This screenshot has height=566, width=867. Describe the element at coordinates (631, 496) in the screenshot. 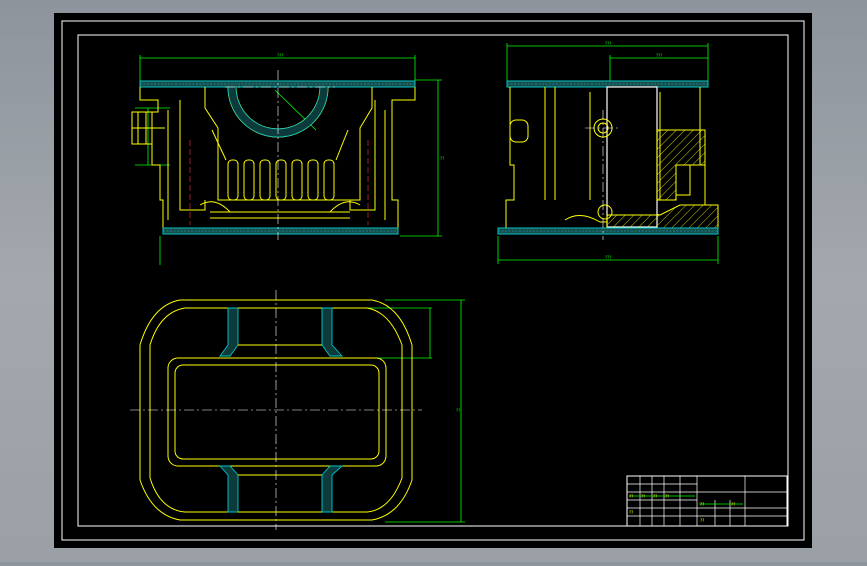

I see `title-cell-1: ??` at that location.